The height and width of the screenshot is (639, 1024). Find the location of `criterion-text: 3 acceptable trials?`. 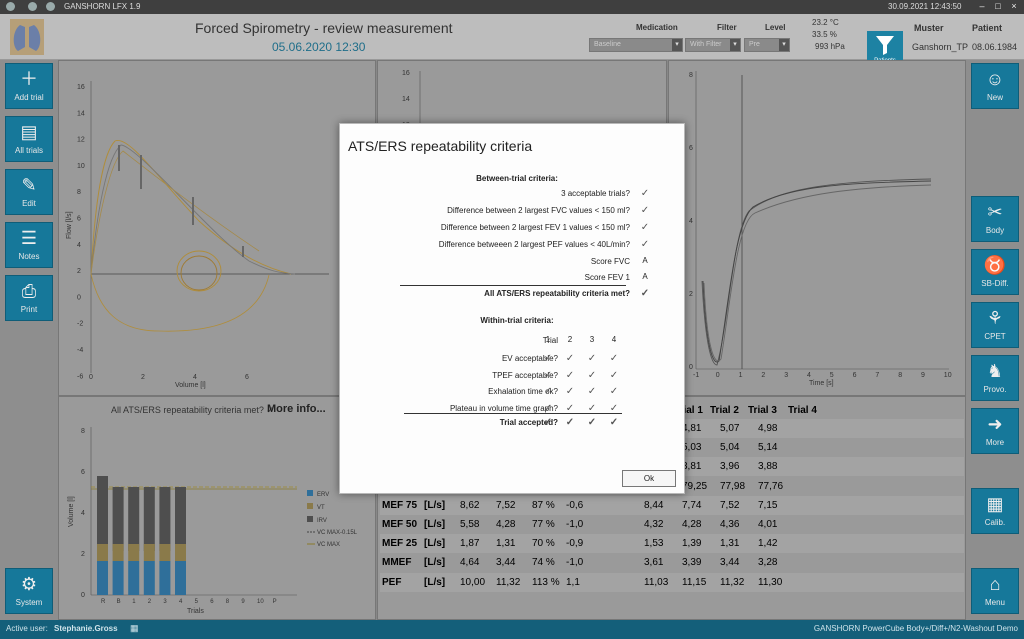

criterion-text: 3 acceptable trials? is located at coordinates (595, 193).